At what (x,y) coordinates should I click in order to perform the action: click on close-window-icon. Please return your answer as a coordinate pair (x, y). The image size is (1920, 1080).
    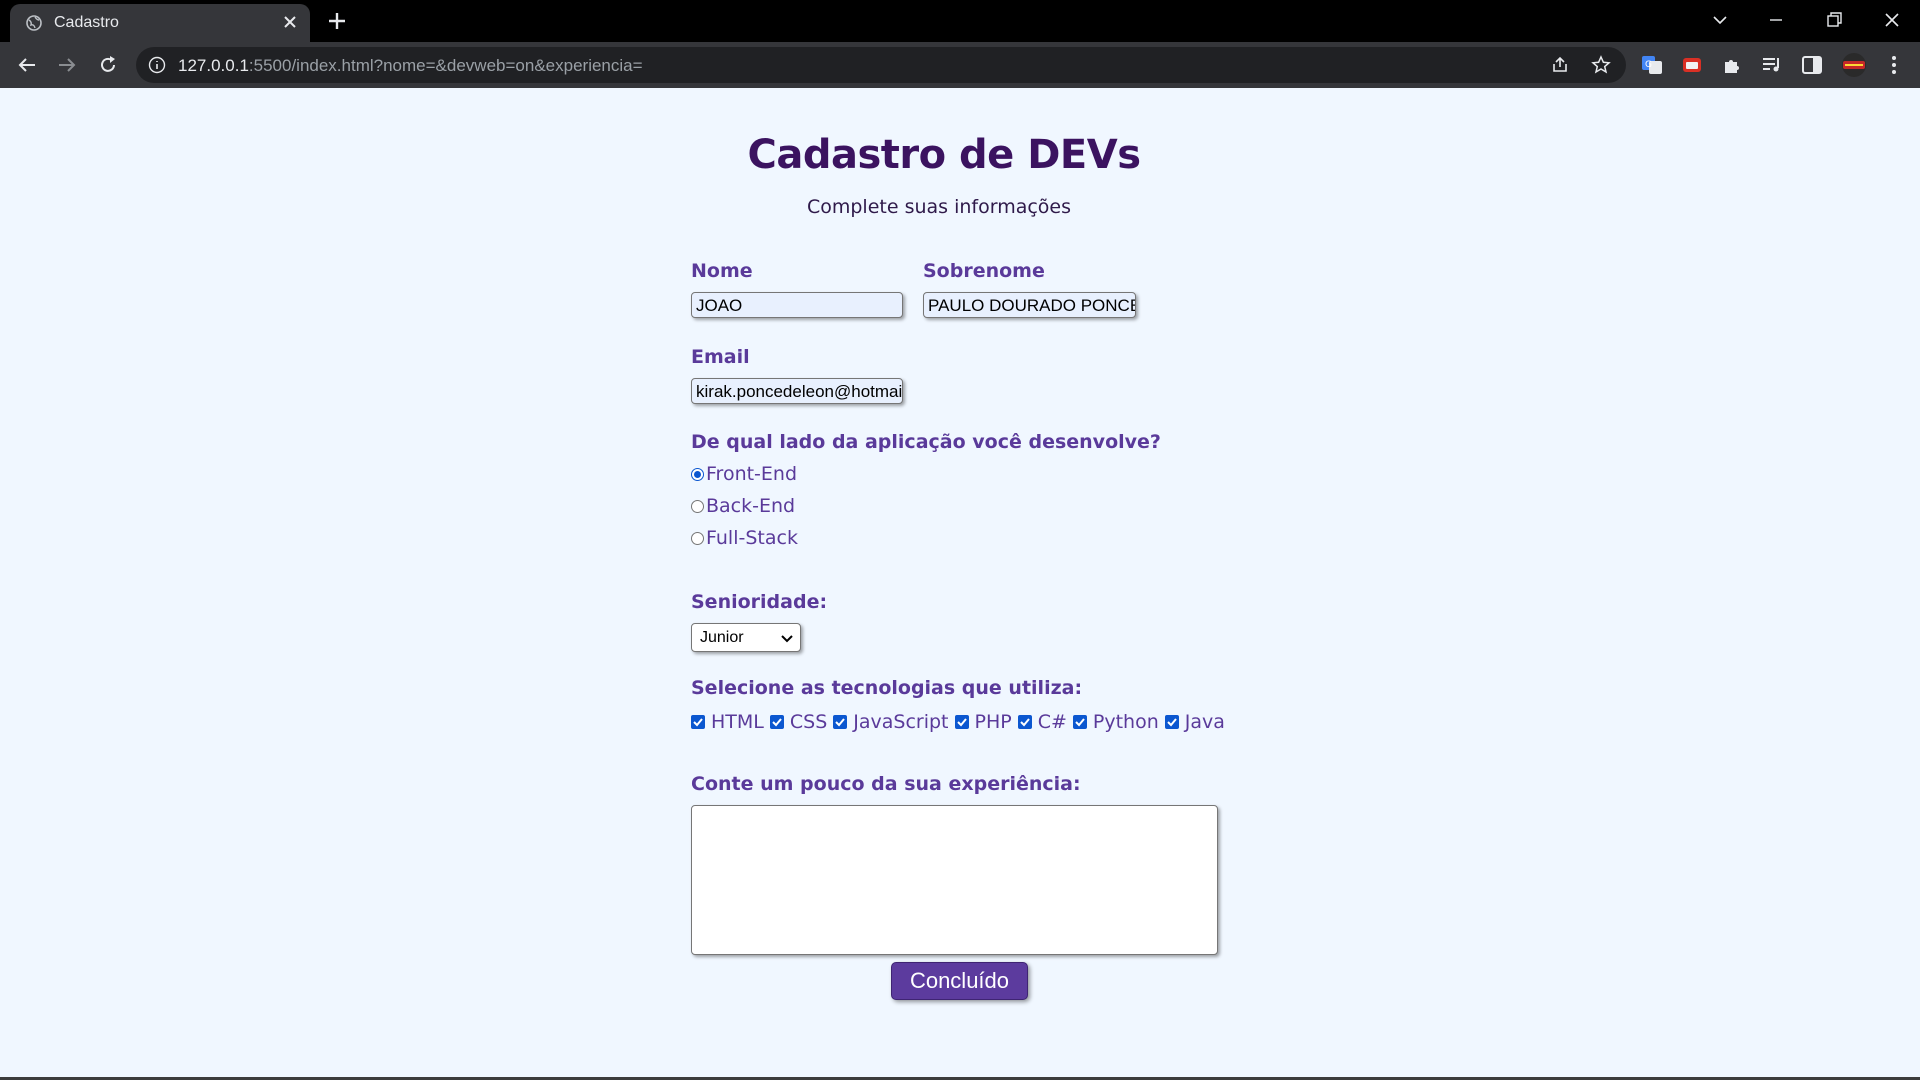
    Looking at the image, I should click on (1892, 20).